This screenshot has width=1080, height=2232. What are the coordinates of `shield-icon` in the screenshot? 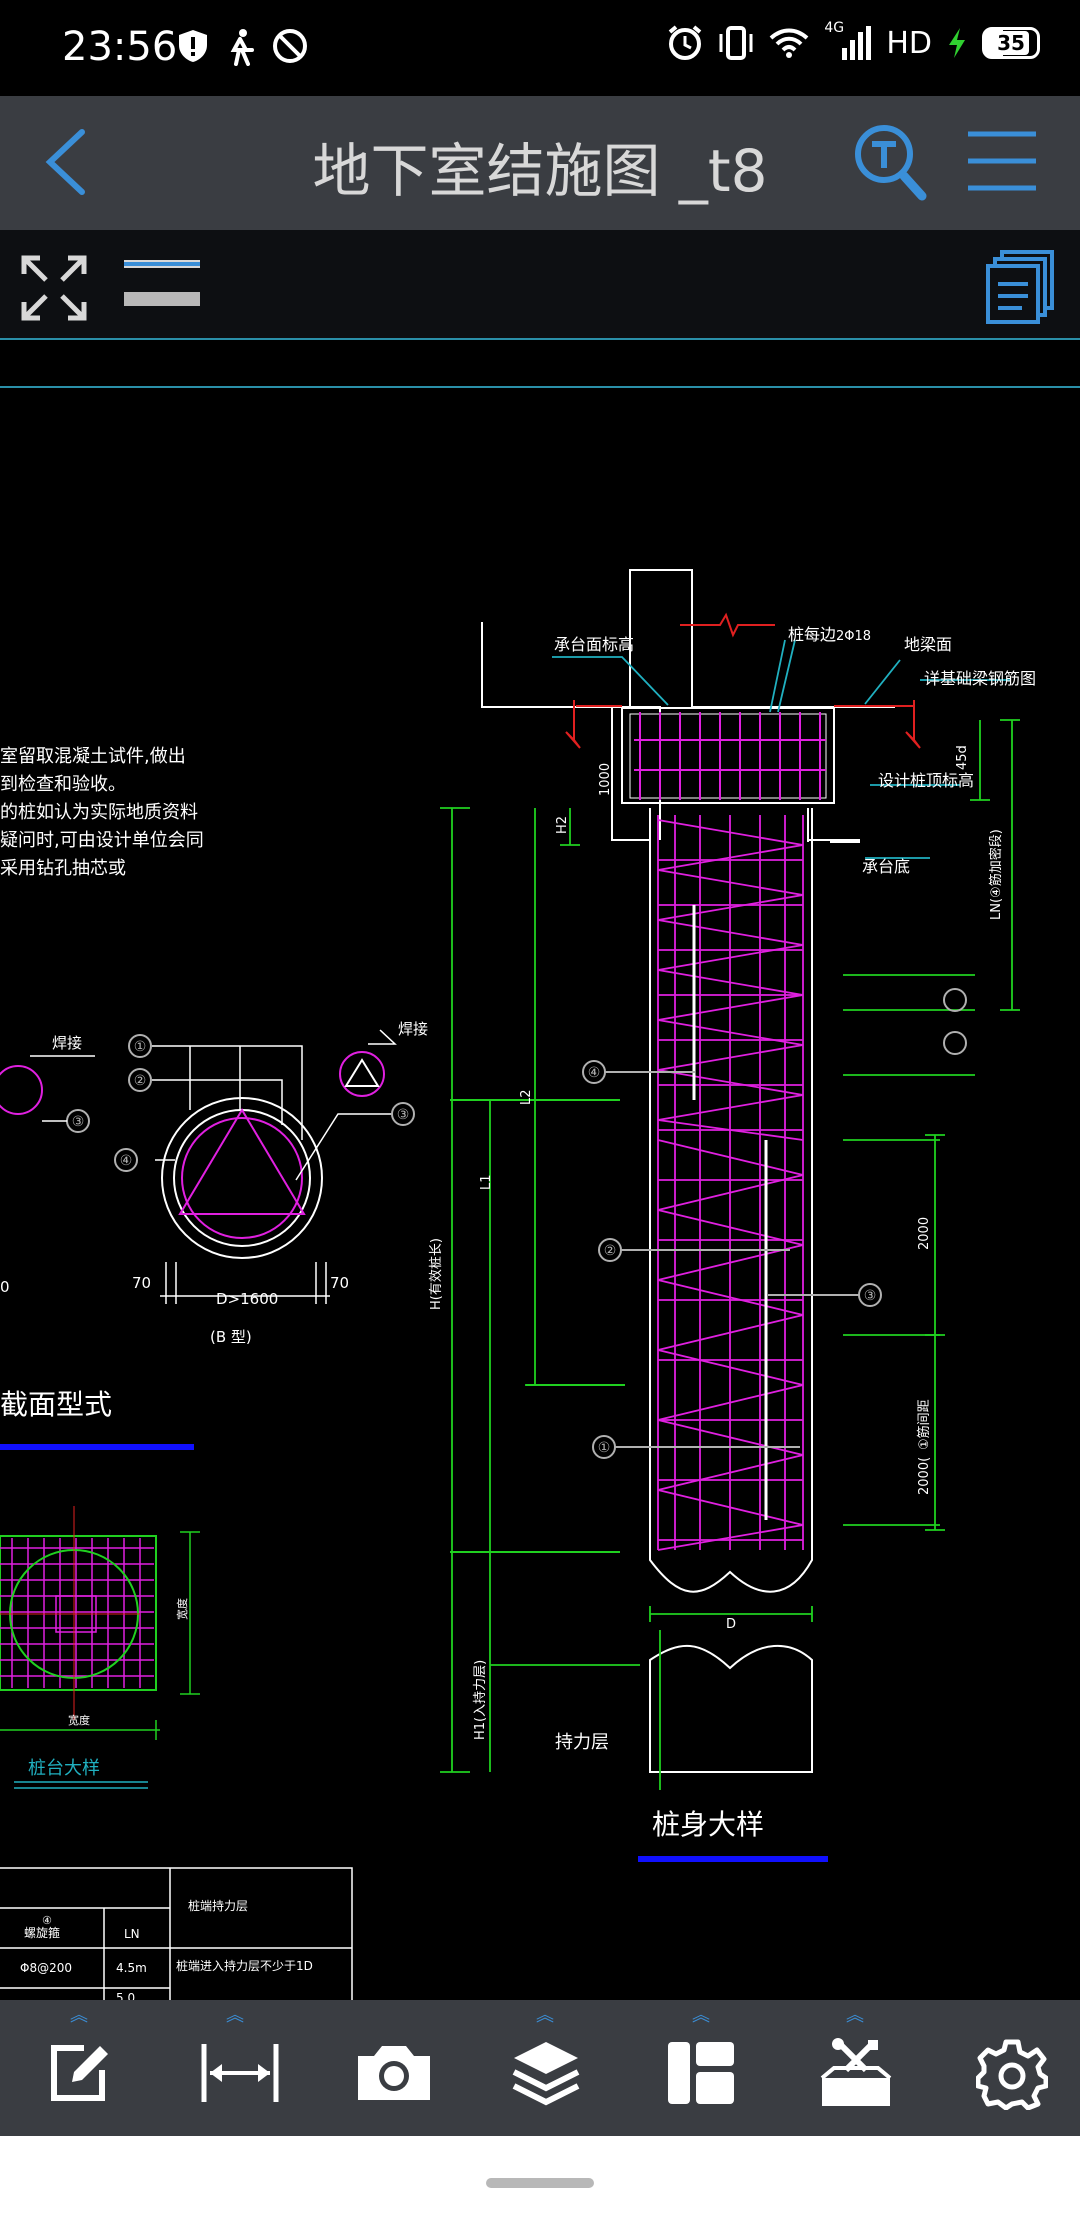 It's located at (193, 46).